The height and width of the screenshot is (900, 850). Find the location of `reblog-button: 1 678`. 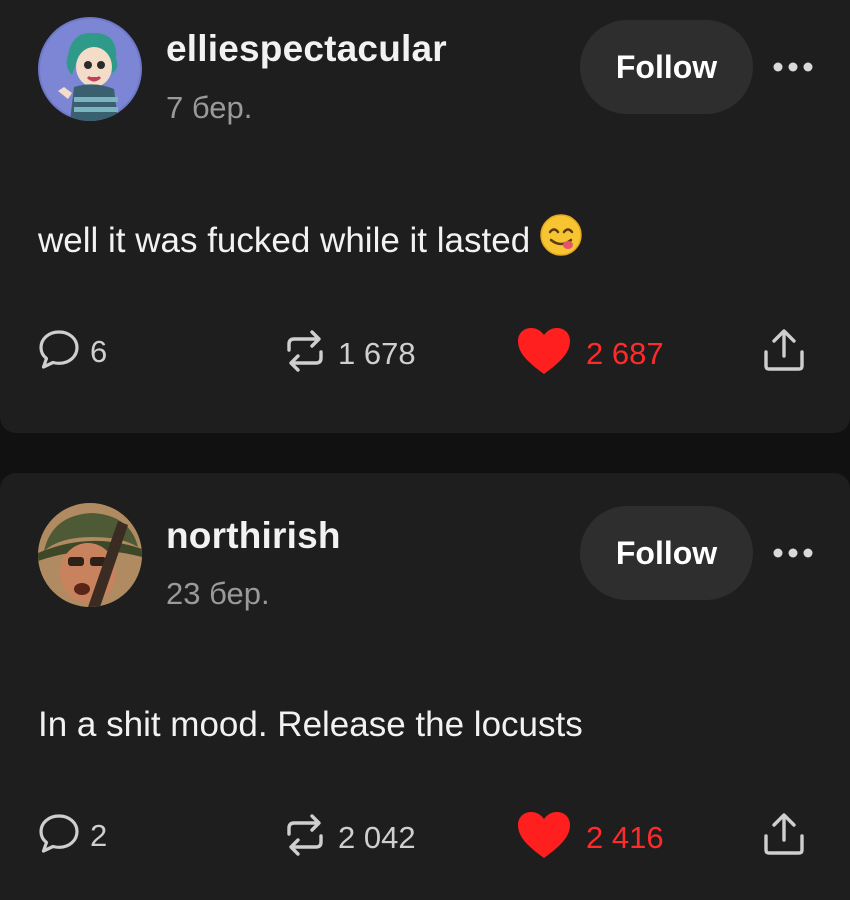

reblog-button: 1 678 is located at coordinates (348, 353).